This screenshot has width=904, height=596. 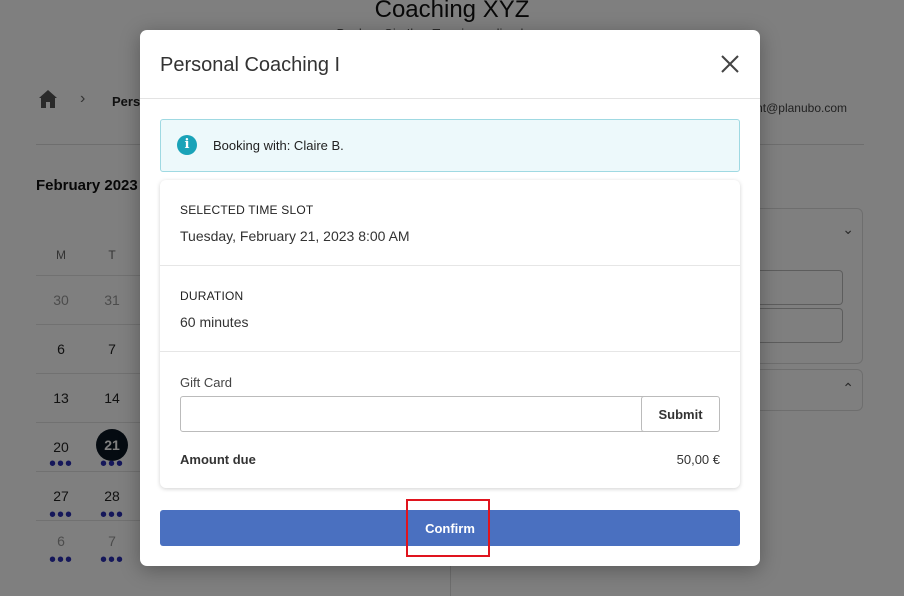 What do you see at coordinates (730, 64) in the screenshot?
I see `close-icon` at bounding box center [730, 64].